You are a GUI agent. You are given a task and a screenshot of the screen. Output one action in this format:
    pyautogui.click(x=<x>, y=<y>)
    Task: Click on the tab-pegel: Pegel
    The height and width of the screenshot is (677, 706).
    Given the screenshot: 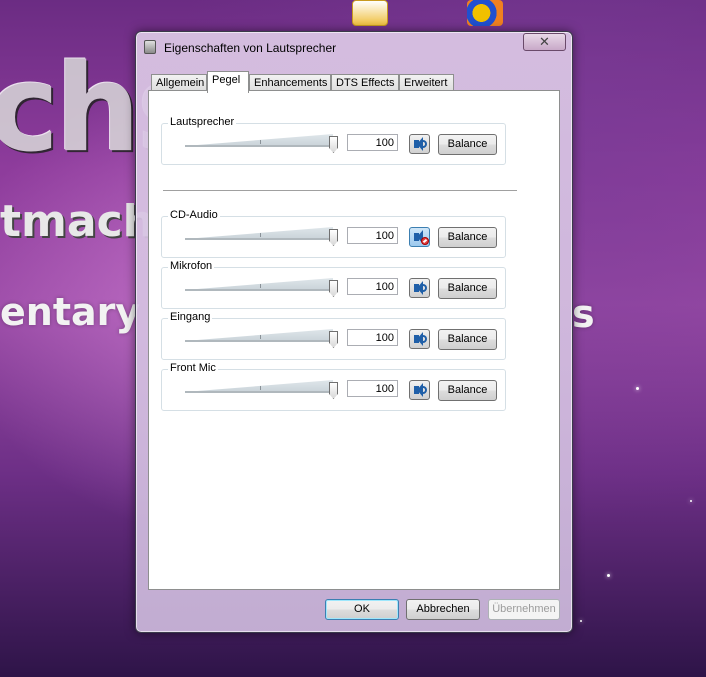 What is the action you would take?
    pyautogui.click(x=228, y=82)
    